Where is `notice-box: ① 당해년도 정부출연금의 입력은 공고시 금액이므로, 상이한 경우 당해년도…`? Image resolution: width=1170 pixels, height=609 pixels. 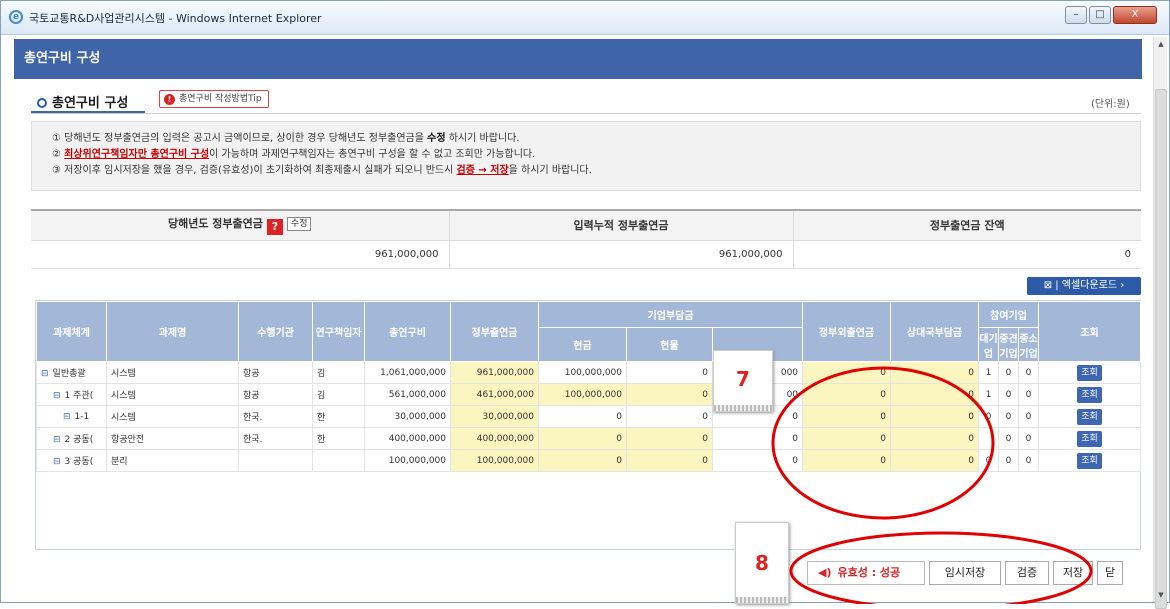 notice-box: ① 당해년도 정부출연금의 입력은 공고시 금액이므로, 상이한 경우 당해년도… is located at coordinates (586, 156).